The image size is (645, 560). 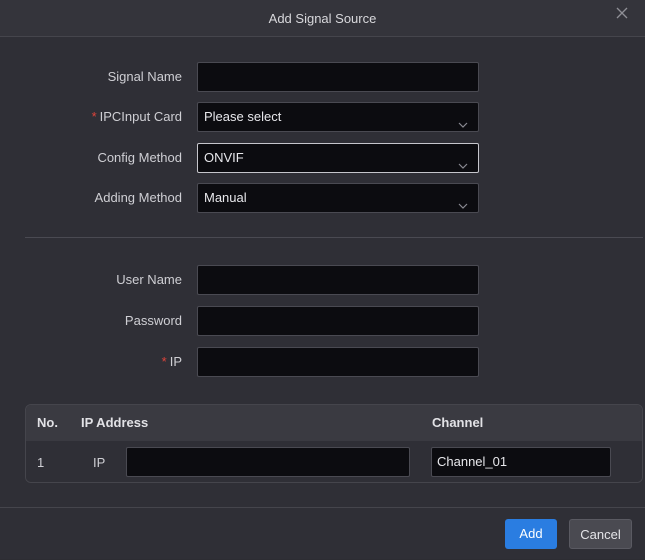 What do you see at coordinates (138, 197) in the screenshot?
I see `adding-method-label: Adding Method` at bounding box center [138, 197].